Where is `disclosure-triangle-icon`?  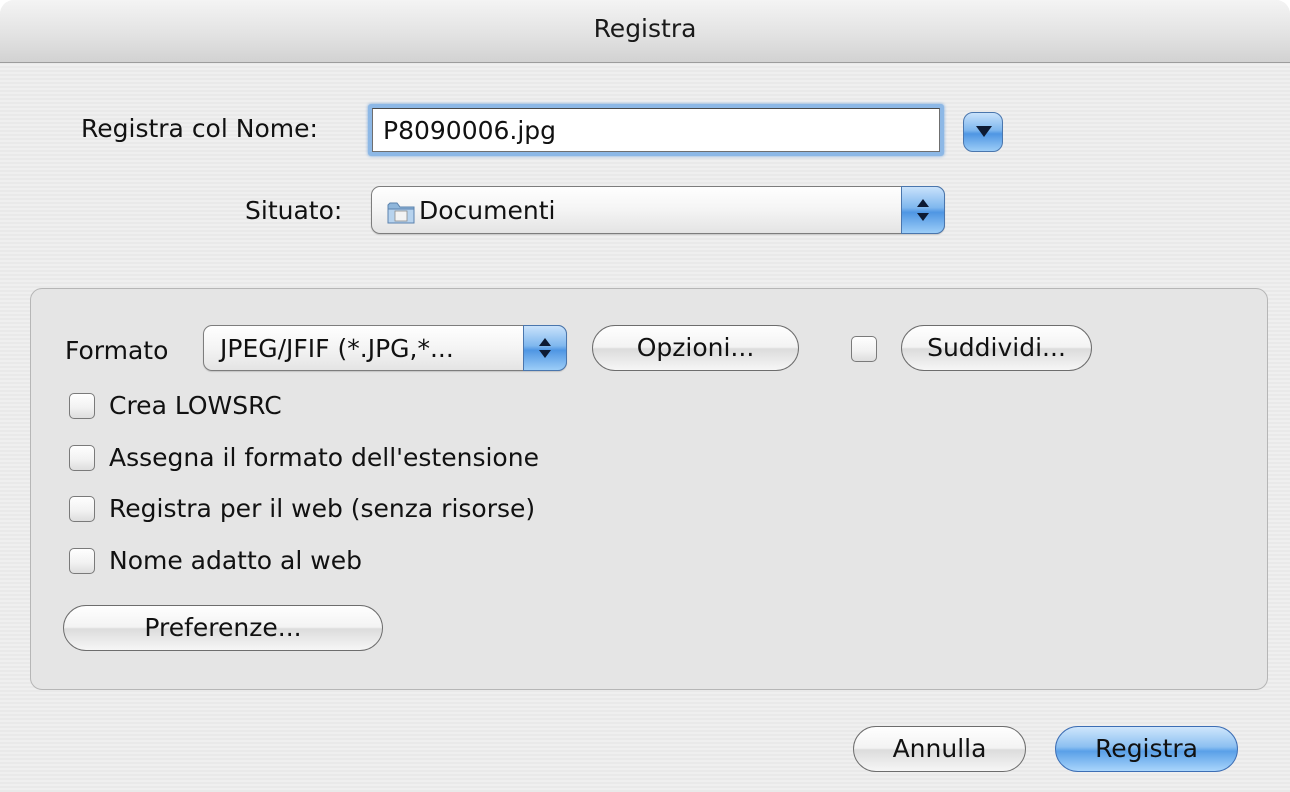
disclosure-triangle-icon is located at coordinates (984, 131).